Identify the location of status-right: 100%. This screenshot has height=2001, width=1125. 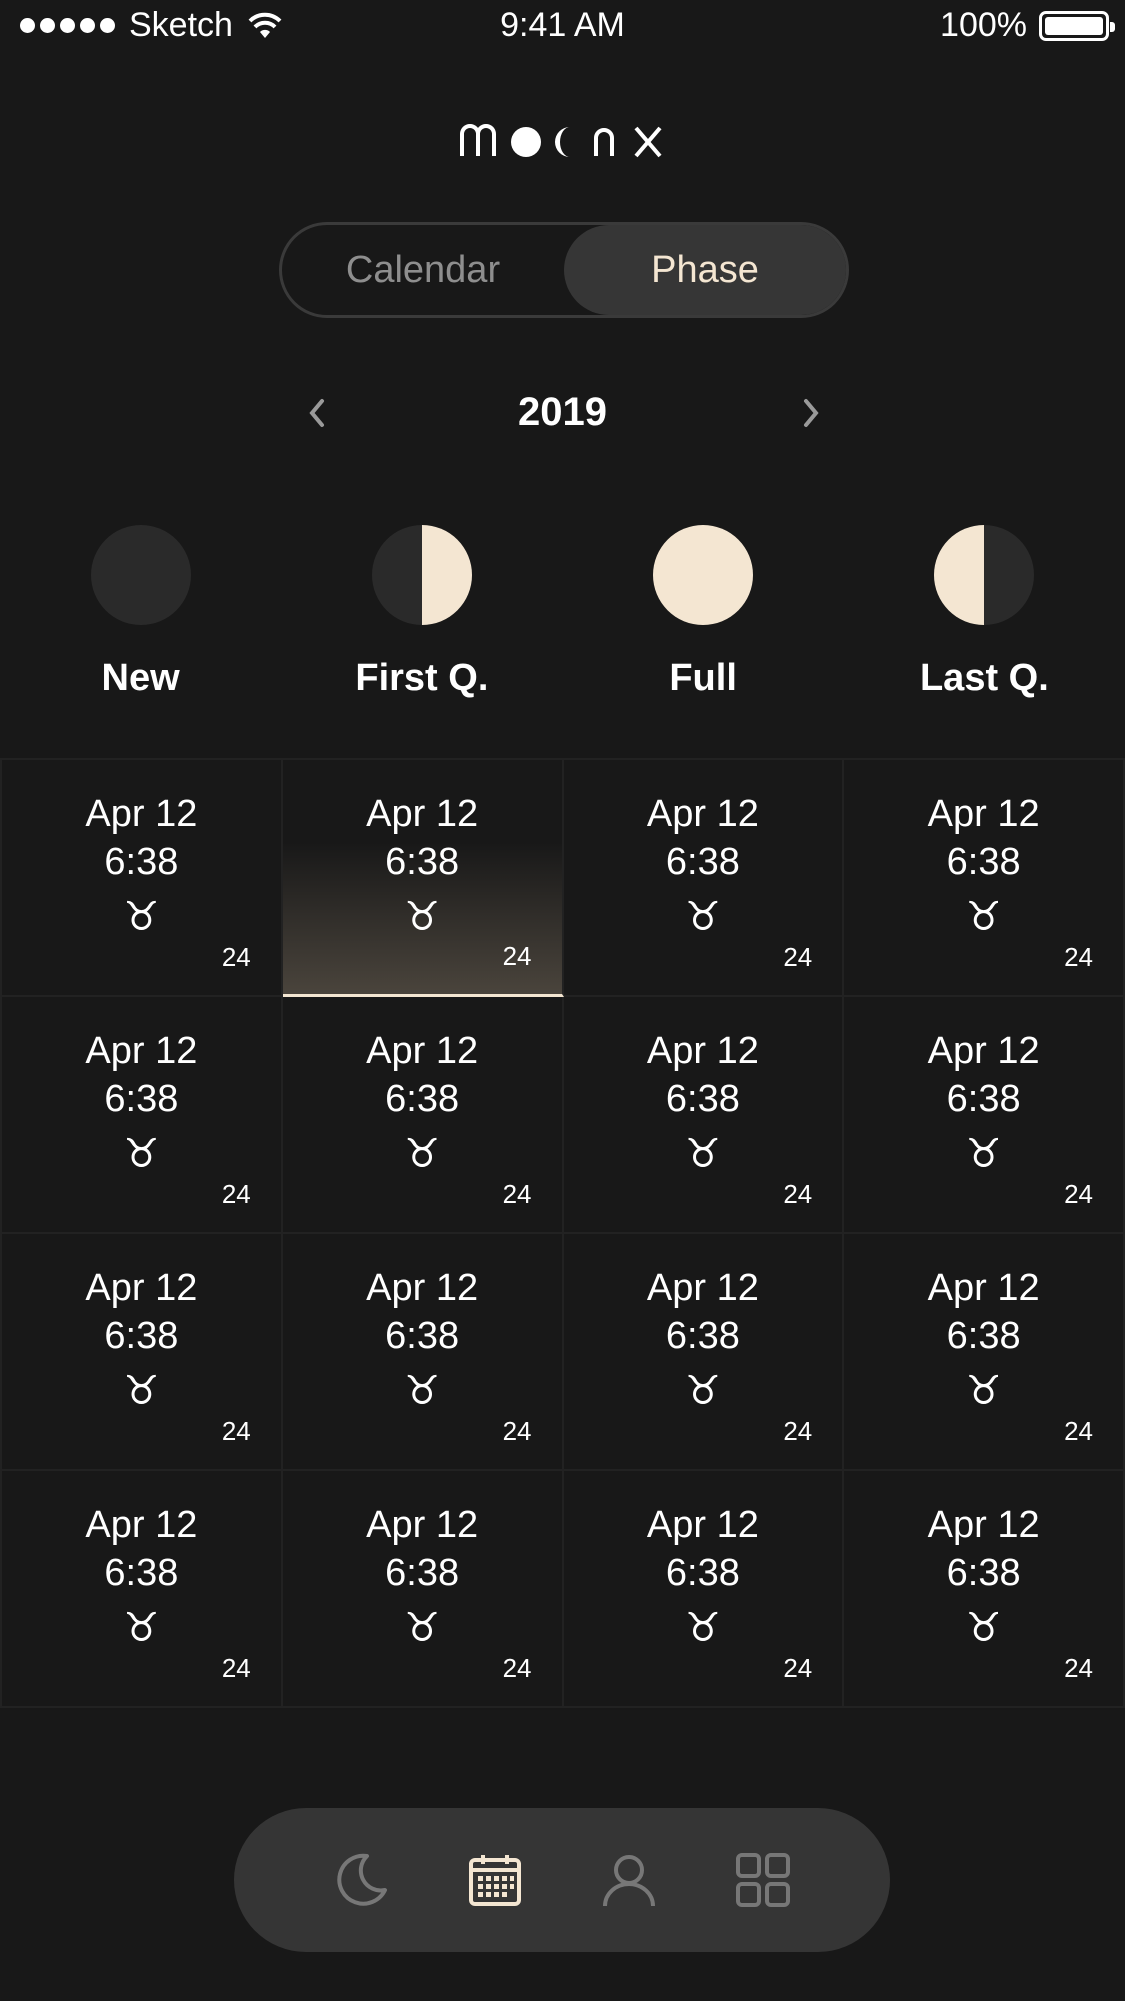
(1027, 25).